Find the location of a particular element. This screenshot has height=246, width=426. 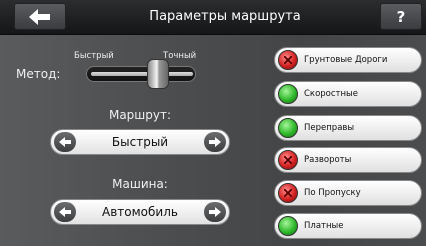

route-selector: Быстрый is located at coordinates (140, 142).